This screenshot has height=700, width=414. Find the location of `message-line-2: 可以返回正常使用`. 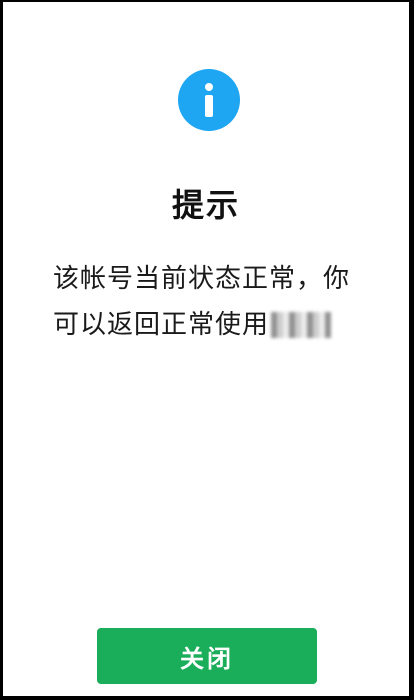

message-line-2: 可以返回正常使用 is located at coordinates (212, 325).